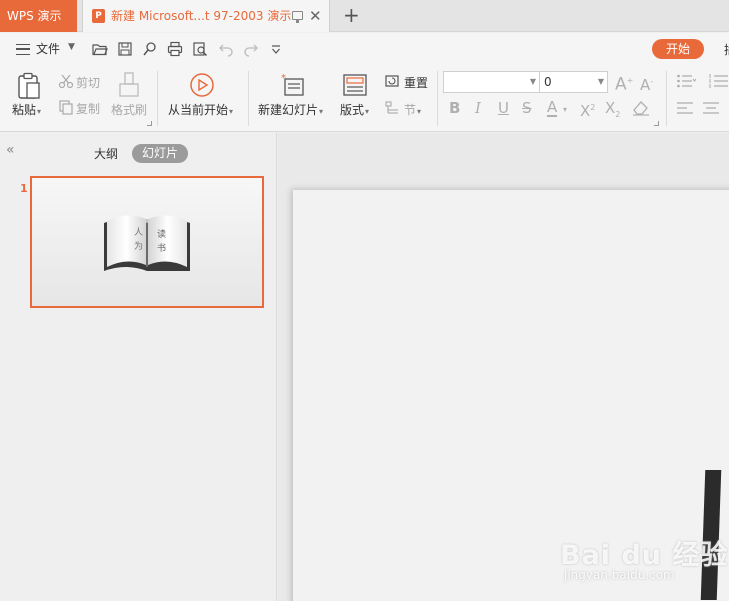 This screenshot has width=729, height=601. What do you see at coordinates (276, 49) in the screenshot?
I see `customize-toolbar-icon` at bounding box center [276, 49].